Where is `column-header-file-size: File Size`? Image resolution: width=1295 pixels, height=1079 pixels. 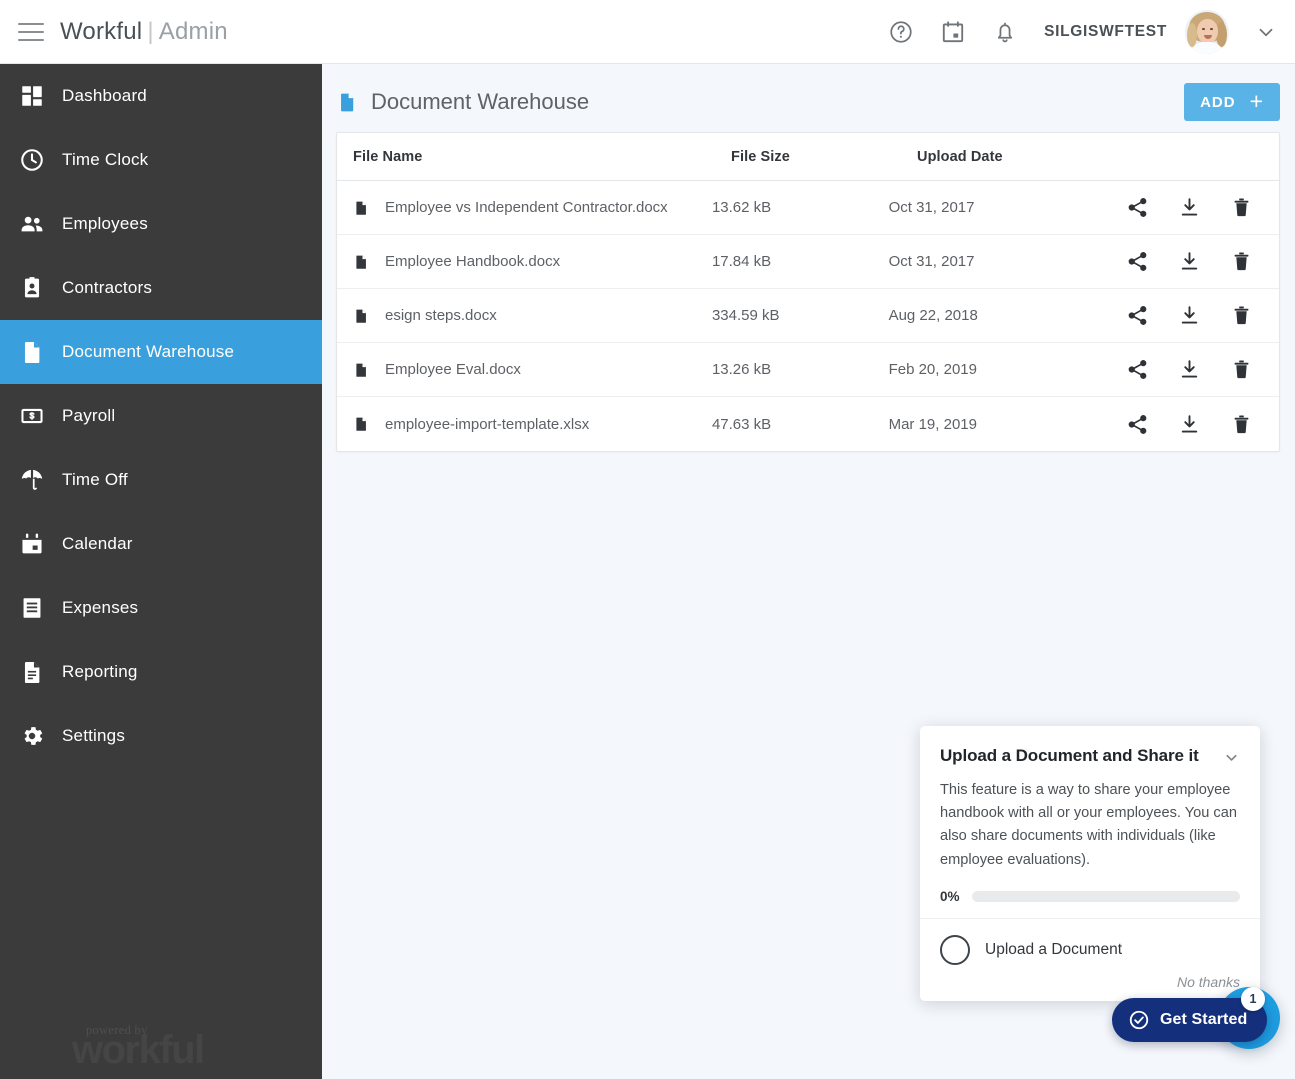 column-header-file-size: File Size is located at coordinates (760, 156).